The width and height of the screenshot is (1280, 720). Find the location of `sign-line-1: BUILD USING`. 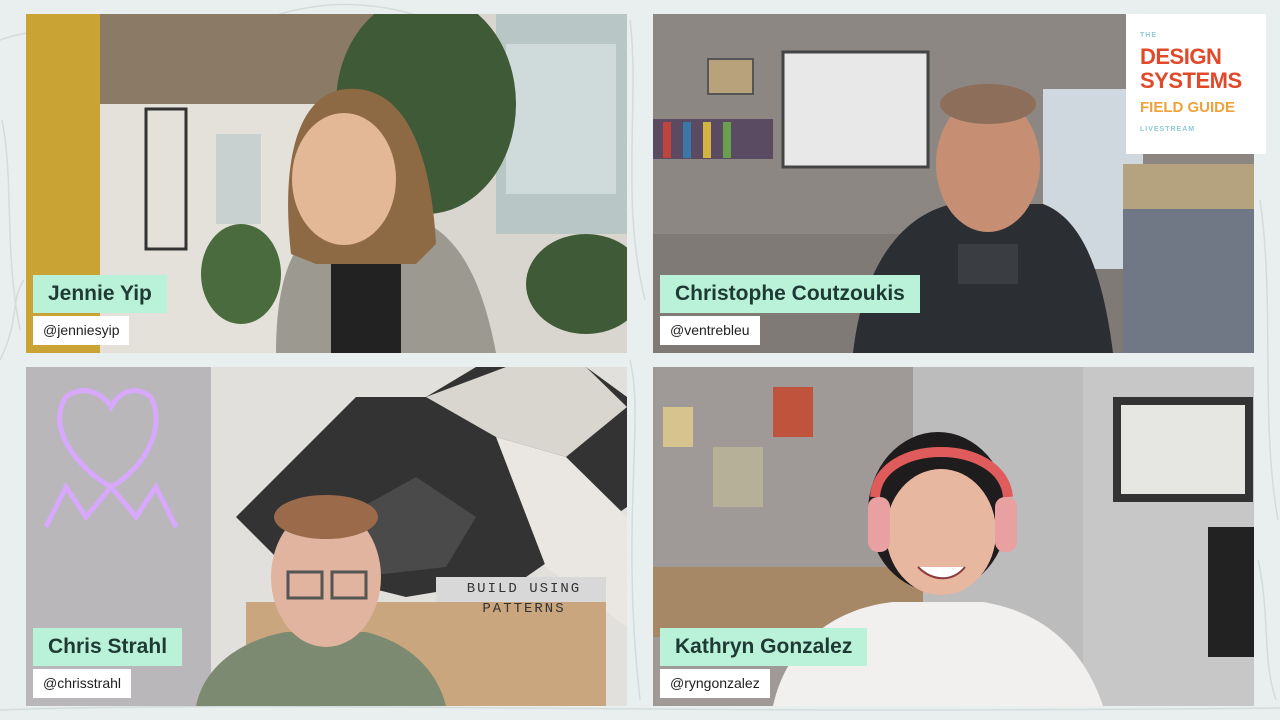

sign-line-1: BUILD USING is located at coordinates (524, 589).